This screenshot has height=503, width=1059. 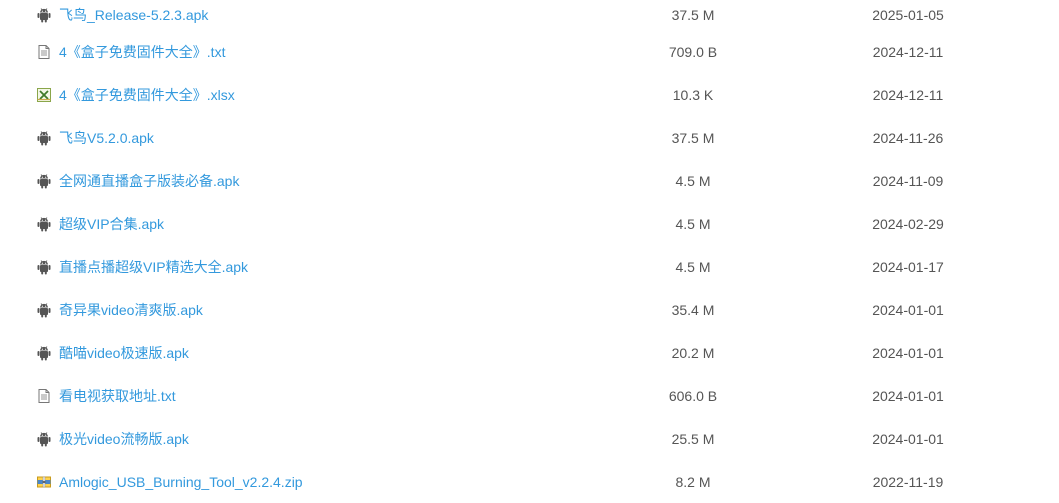 What do you see at coordinates (181, 482) in the screenshot?
I see `file-name-link: Amlogic_USB_Burning_Tool_v2.2.4.zip` at bounding box center [181, 482].